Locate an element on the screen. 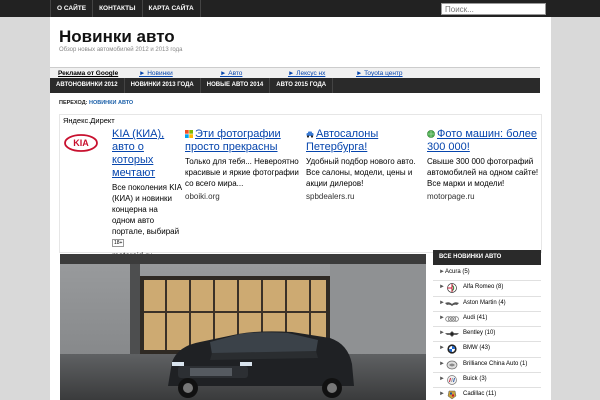 The image size is (600, 400). kia-logo-icon: KIA is located at coordinates (81, 143).